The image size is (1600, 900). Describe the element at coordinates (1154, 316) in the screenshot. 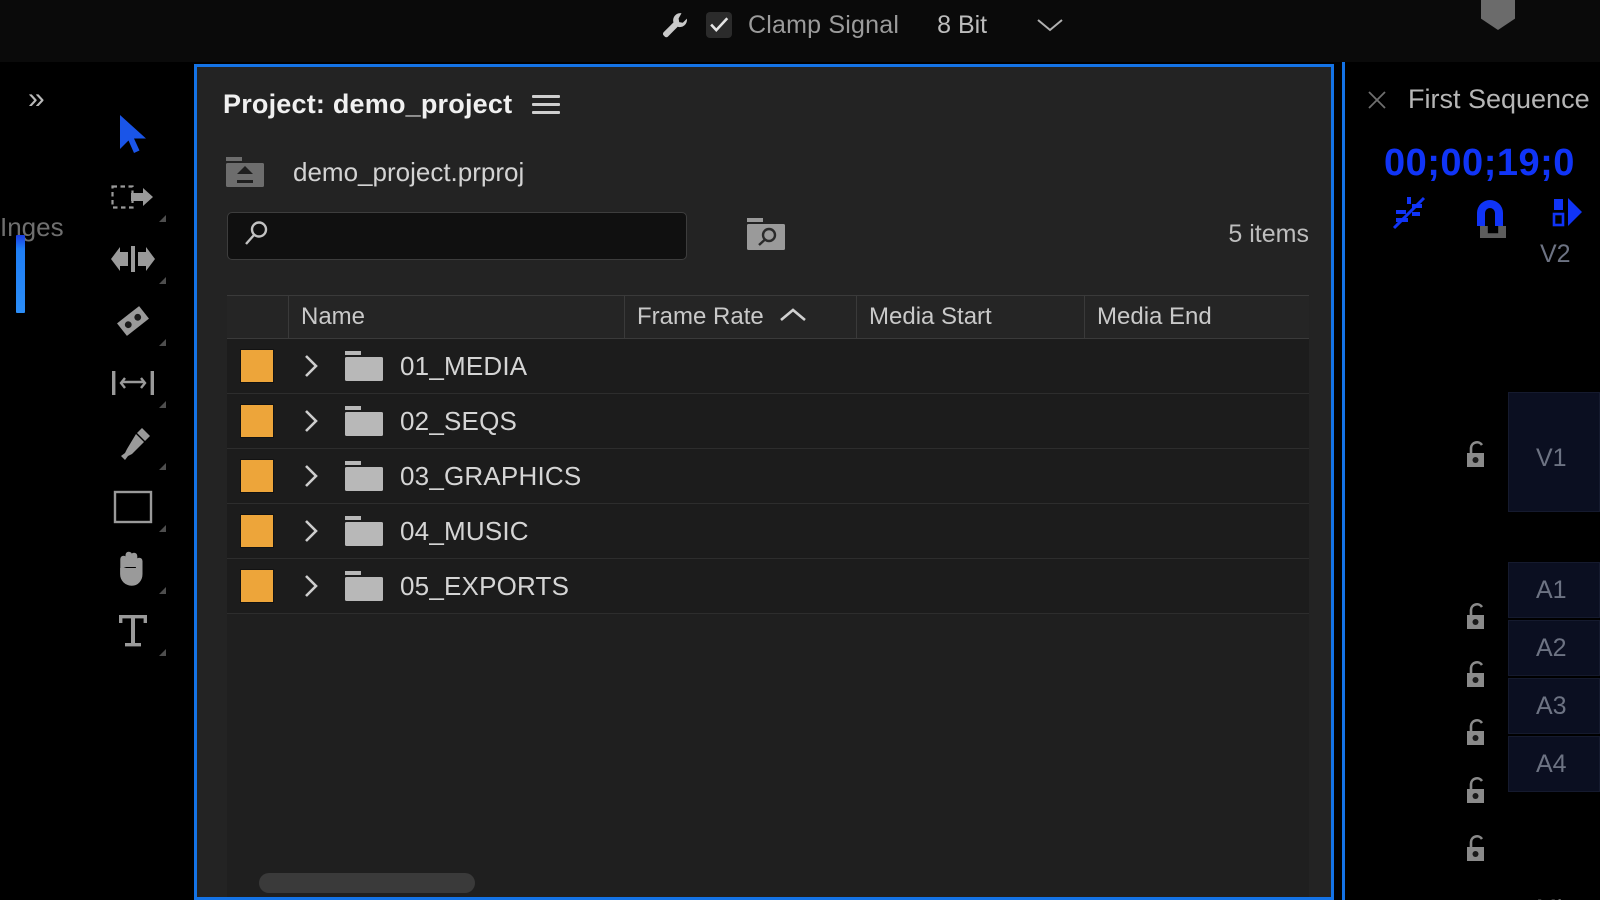

I see `column-header-media-end-label: Media End` at that location.